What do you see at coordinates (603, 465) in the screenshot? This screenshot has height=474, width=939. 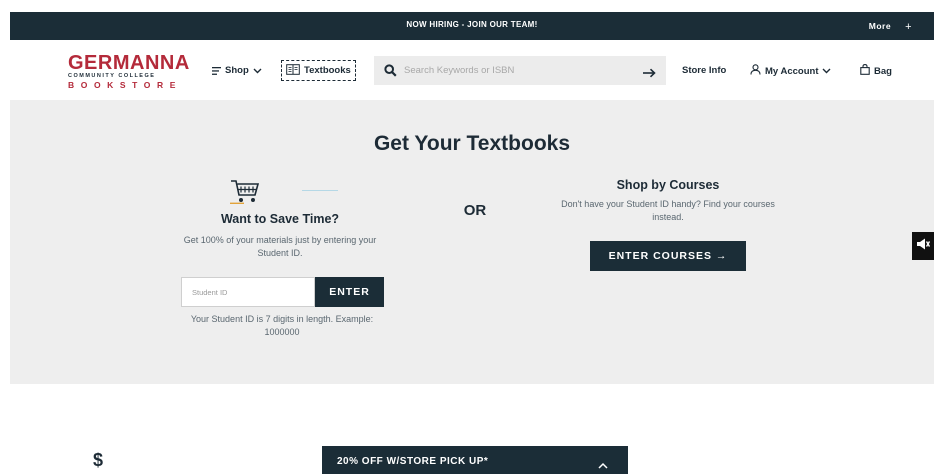 I see `chevron-up-icon` at bounding box center [603, 465].